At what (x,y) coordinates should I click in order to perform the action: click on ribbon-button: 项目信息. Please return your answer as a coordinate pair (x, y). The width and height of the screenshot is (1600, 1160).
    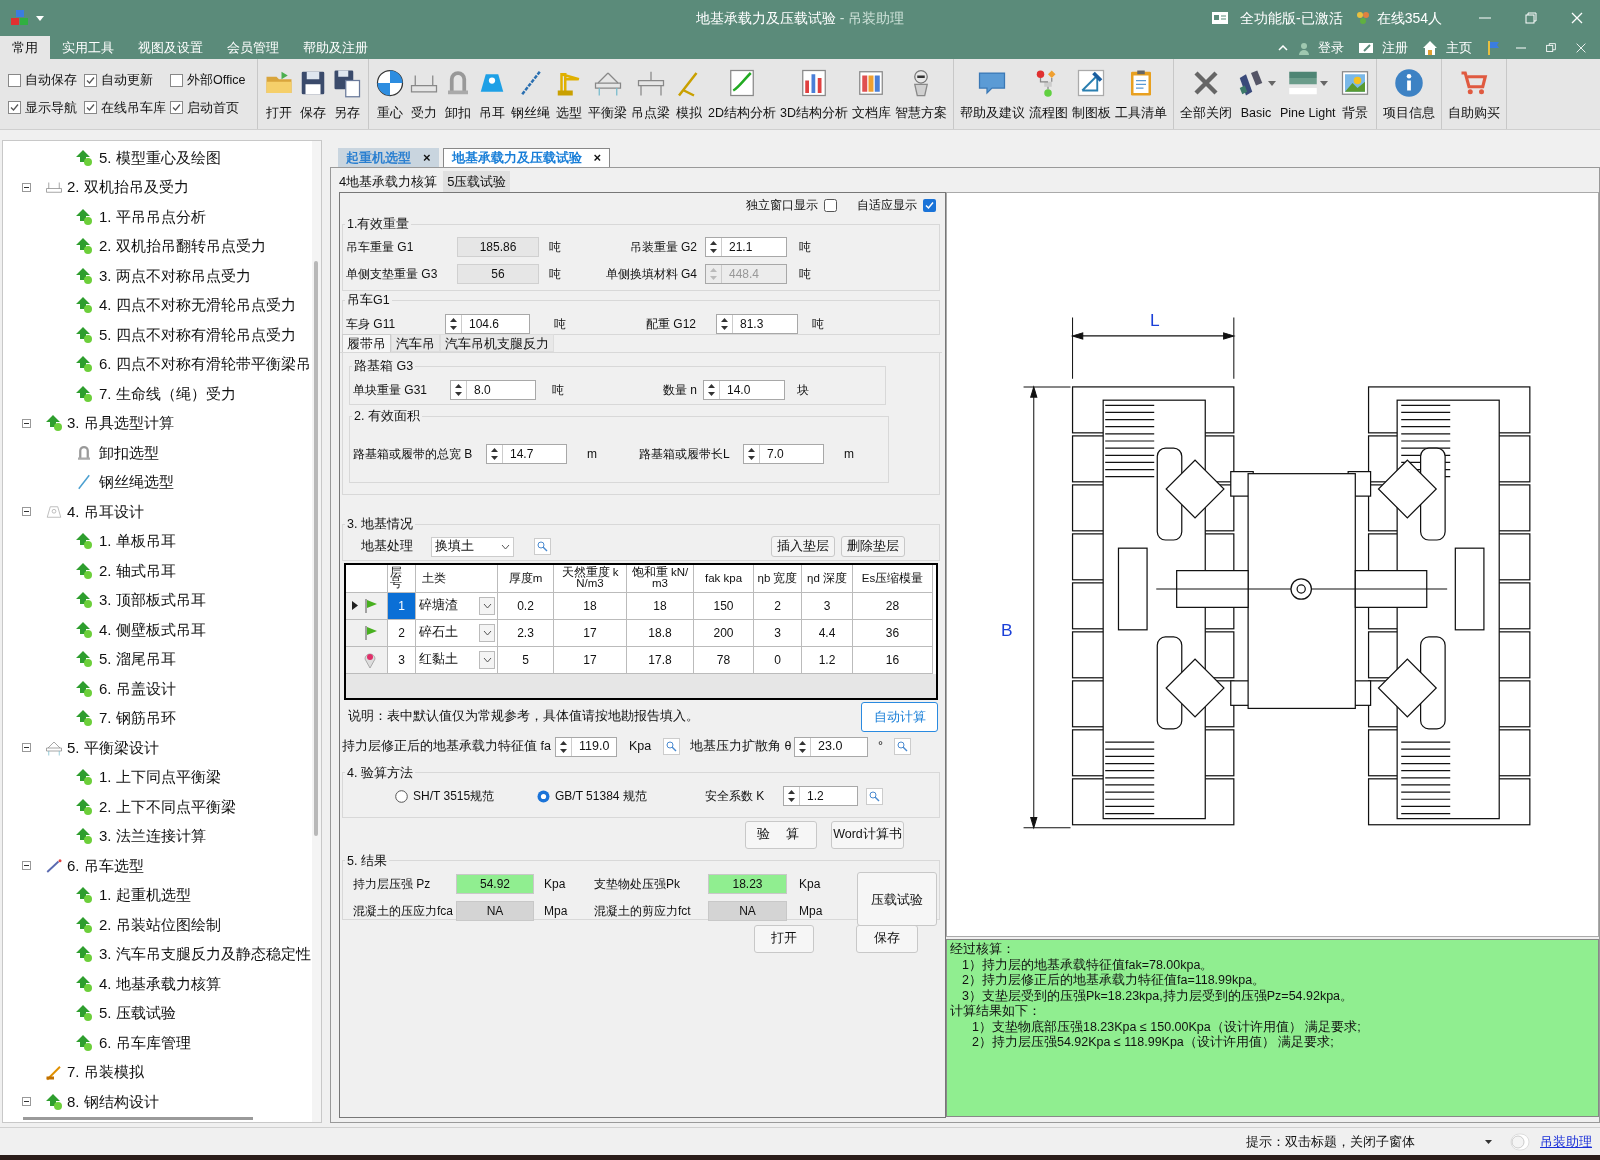
    Looking at the image, I should click on (1408, 94).